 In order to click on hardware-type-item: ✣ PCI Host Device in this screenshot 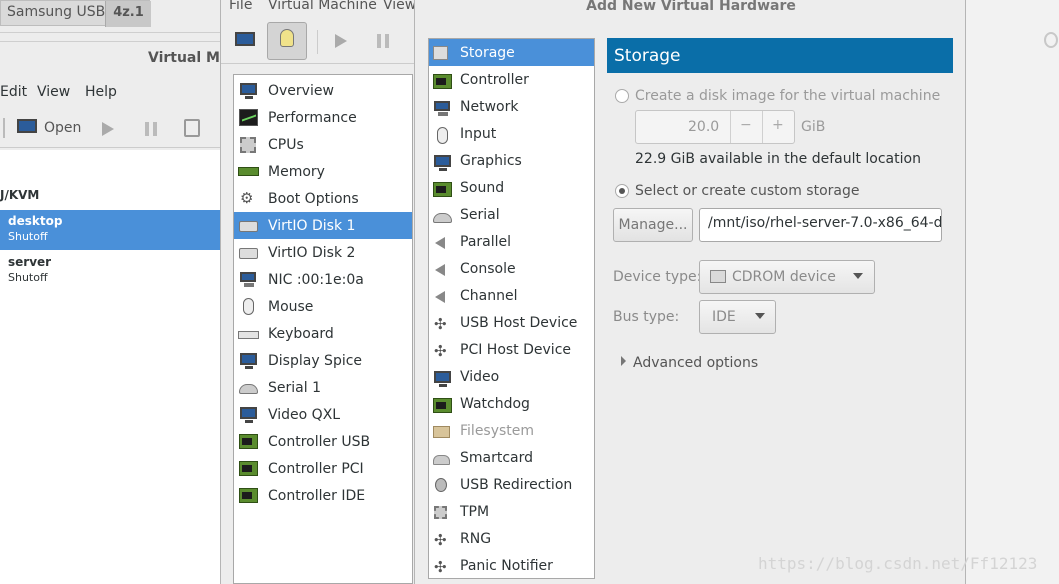, I will do `click(511, 349)`.